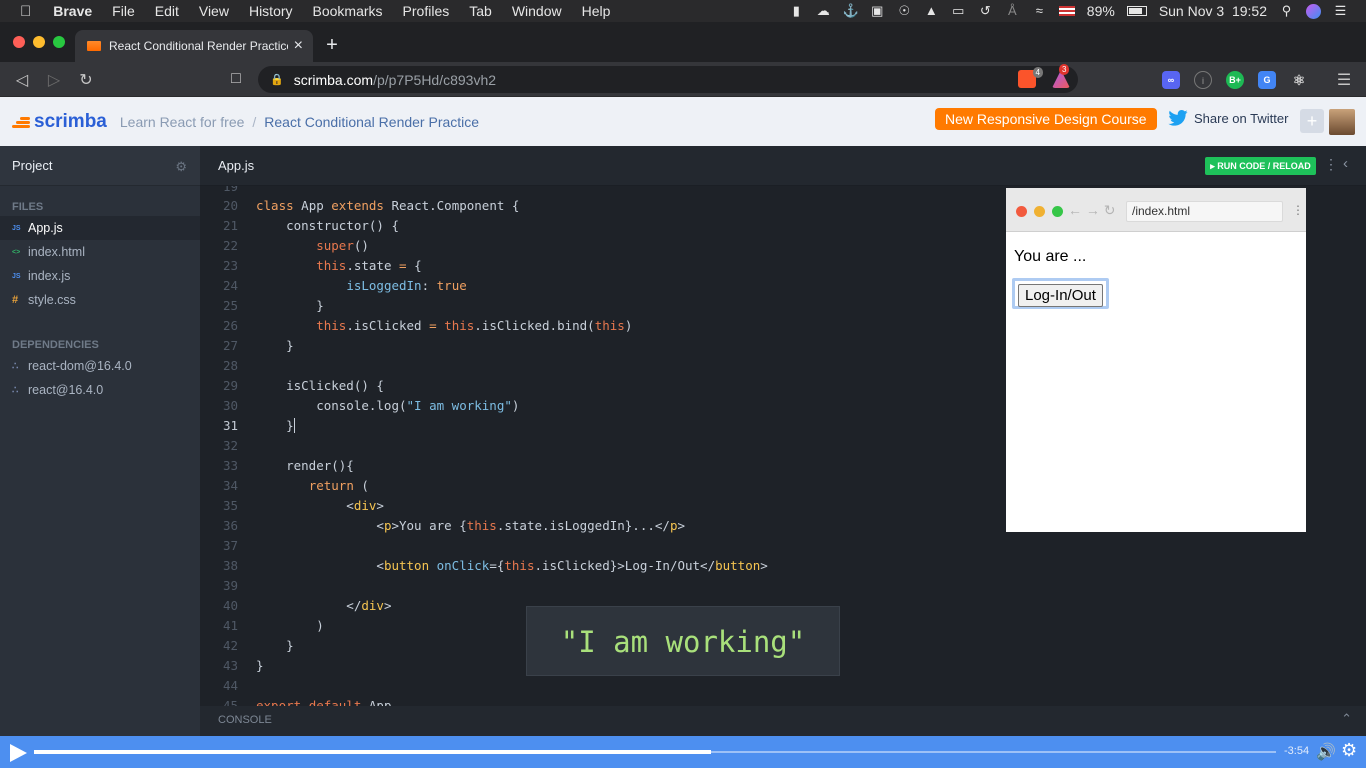 The image size is (1366, 768). I want to click on menu-profiles: Profiles, so click(426, 11).